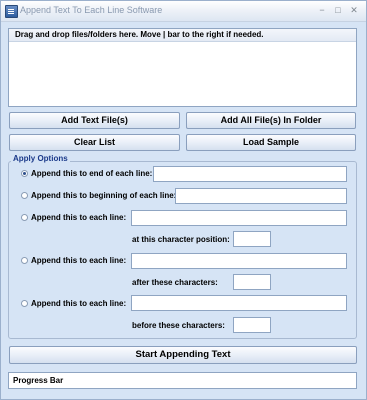  Describe the element at coordinates (40, 158) in the screenshot. I see `apply-options-legend: Apply Options` at that location.